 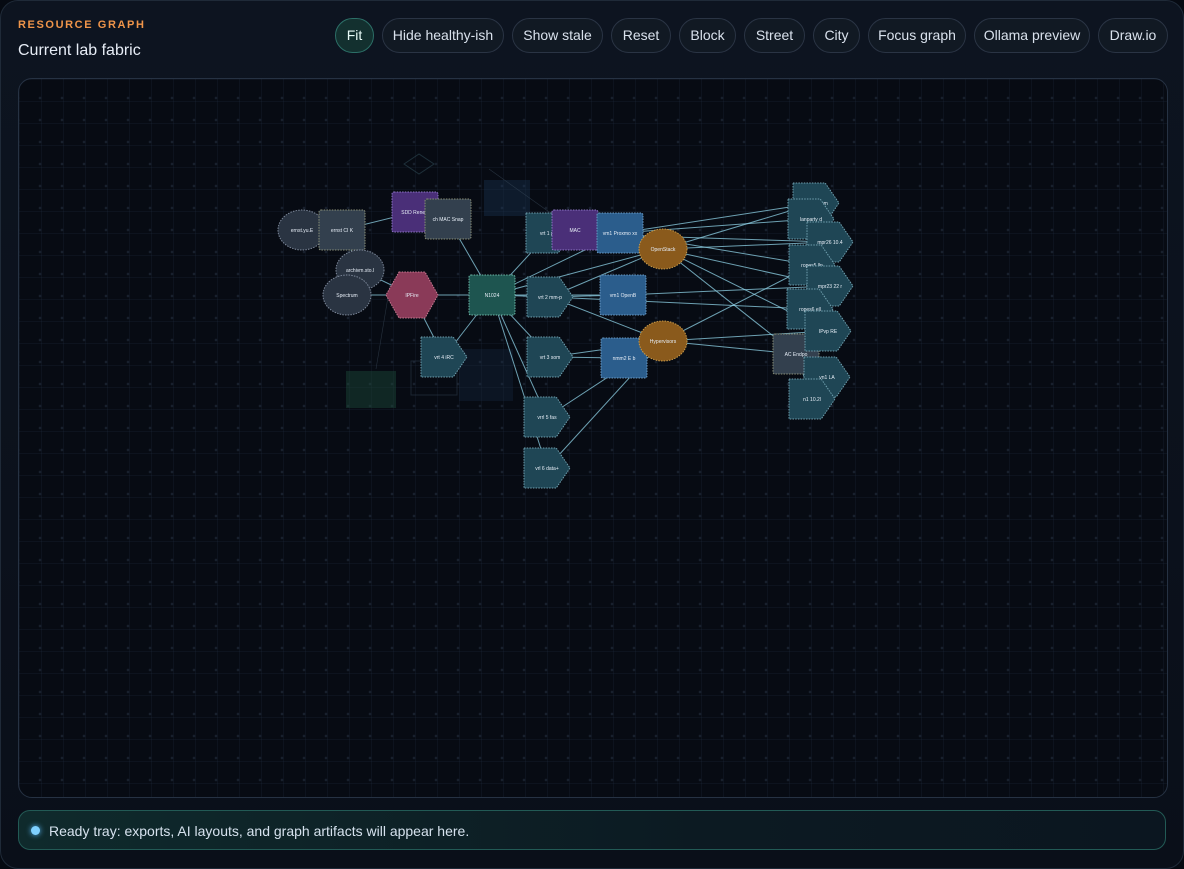 I want to click on node-label: Hypervisors, so click(x=663, y=342).